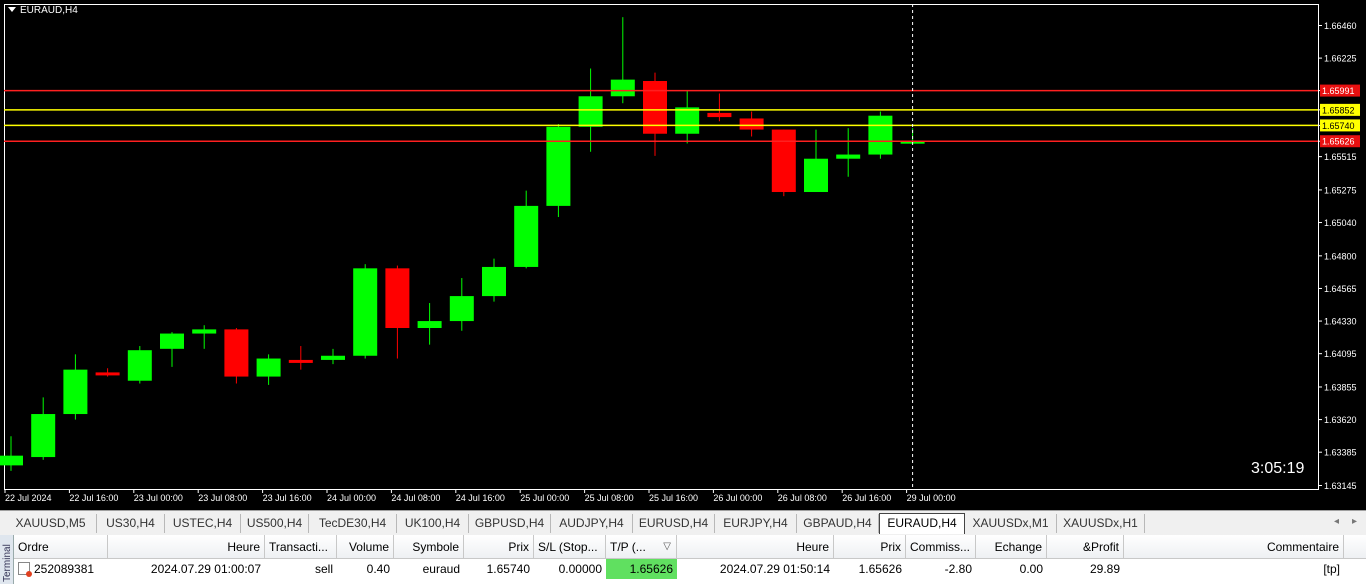  Describe the element at coordinates (43, 10) in the screenshot. I see `chart-title: EURAUD,H4` at that location.